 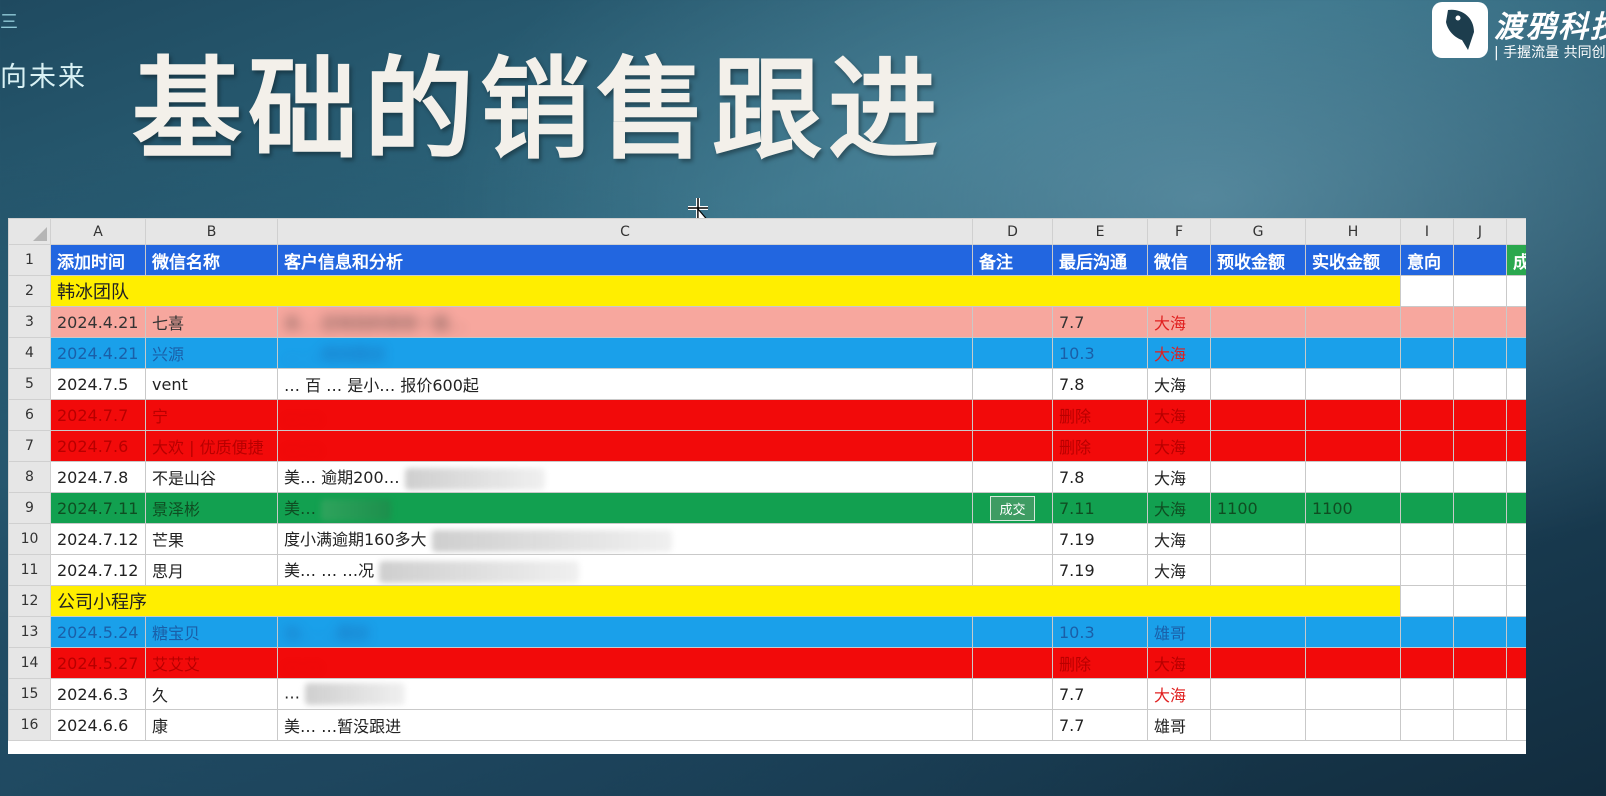 I want to click on row-number: 5, so click(x=29, y=384).